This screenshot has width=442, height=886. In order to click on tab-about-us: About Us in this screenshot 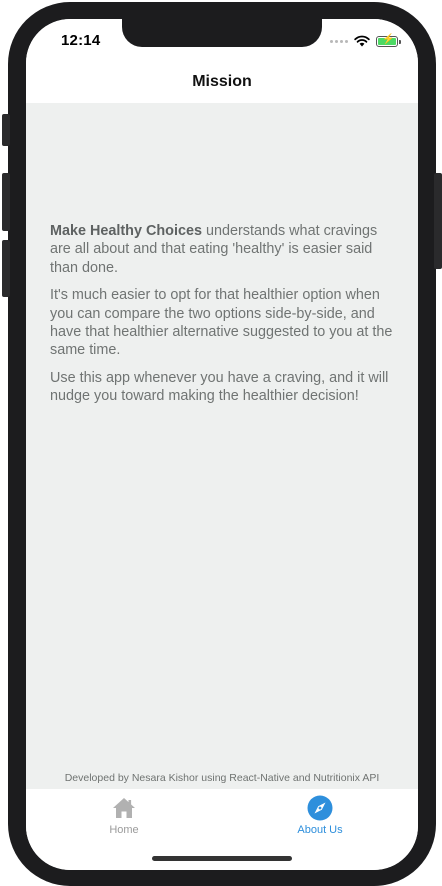, I will do `click(320, 815)`.